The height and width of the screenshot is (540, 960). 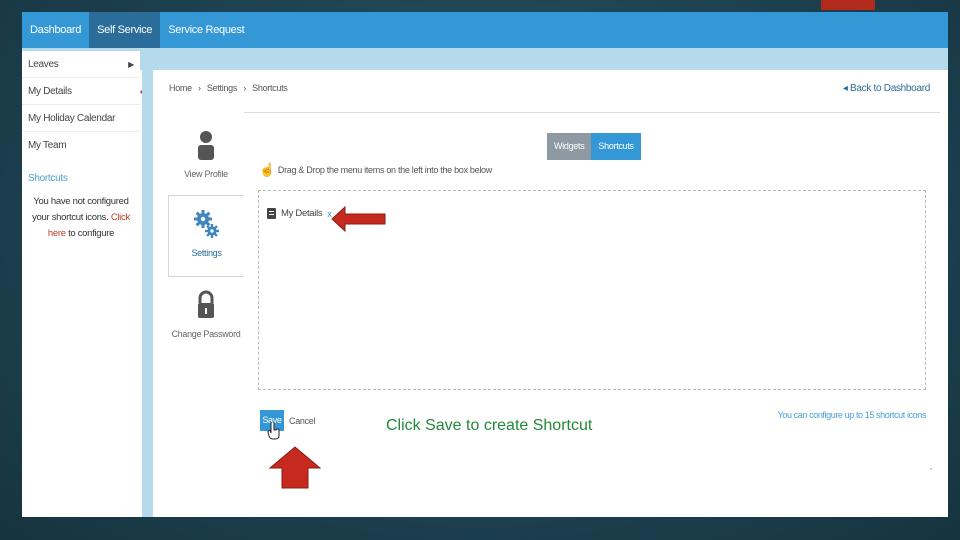 I want to click on settings-nav-view-profile: View Profile, so click(x=206, y=156).